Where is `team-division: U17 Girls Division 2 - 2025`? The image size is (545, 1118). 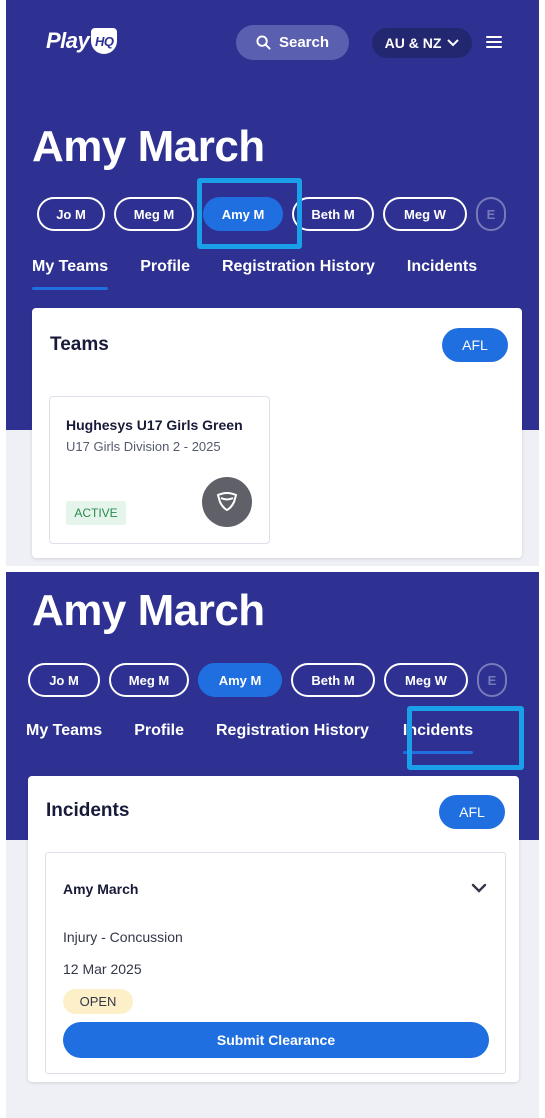
team-division: U17 Girls Division 2 - 2025 is located at coordinates (143, 446).